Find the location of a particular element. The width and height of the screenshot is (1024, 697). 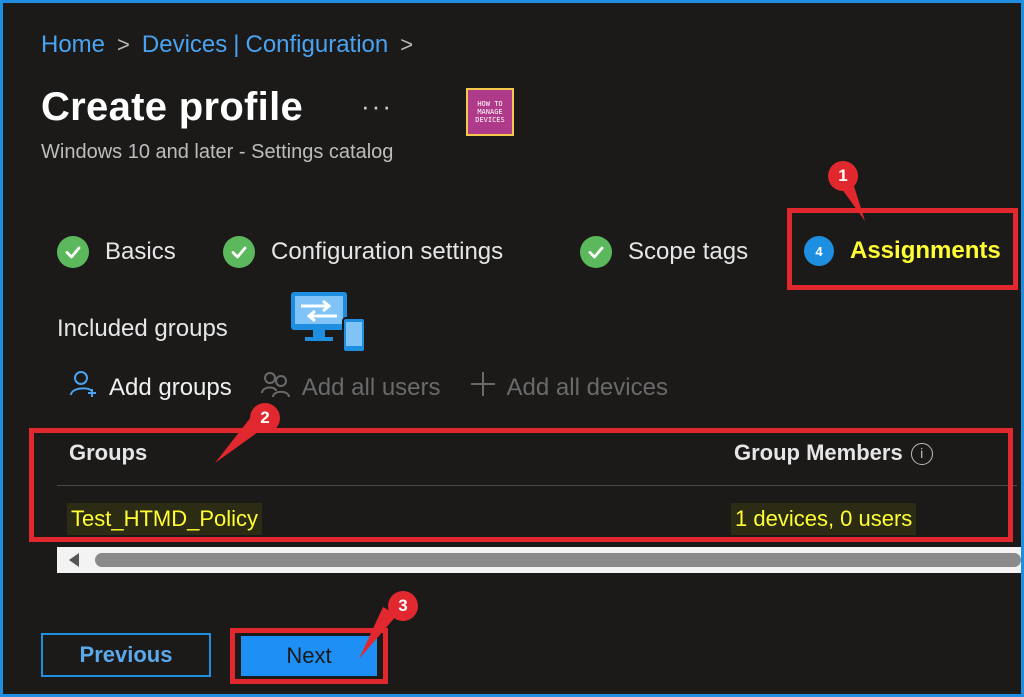

add-all-users-button: Add all users is located at coordinates (350, 387).